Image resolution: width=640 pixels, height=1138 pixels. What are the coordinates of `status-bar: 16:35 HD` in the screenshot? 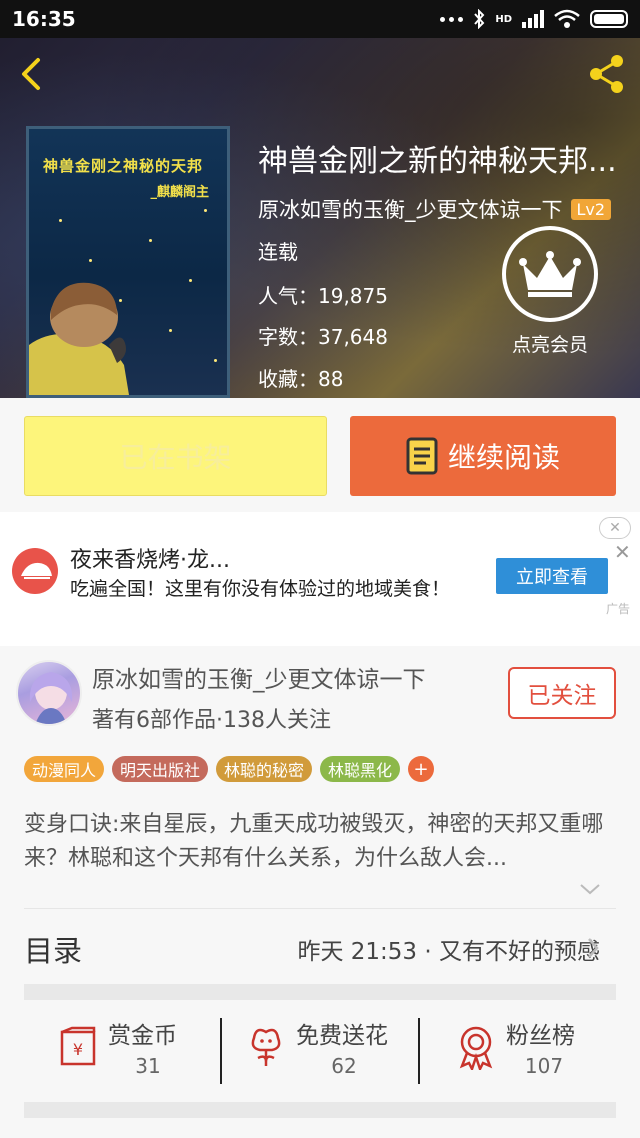 It's located at (320, 19).